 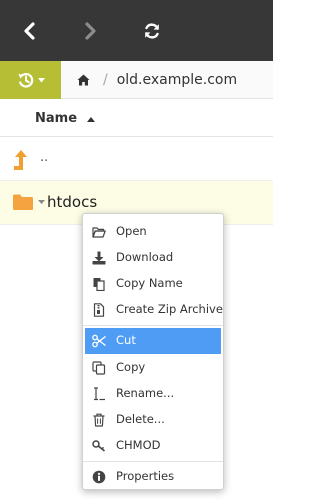 I want to click on menu-item-copy: Copy, so click(x=153, y=368).